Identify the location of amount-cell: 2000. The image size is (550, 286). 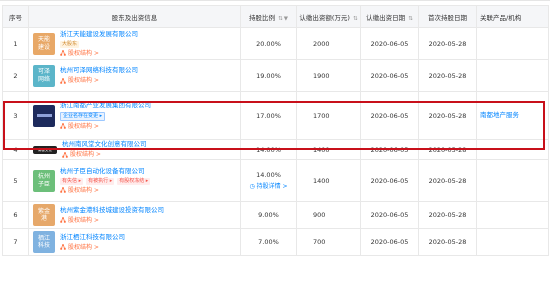
(328, 43).